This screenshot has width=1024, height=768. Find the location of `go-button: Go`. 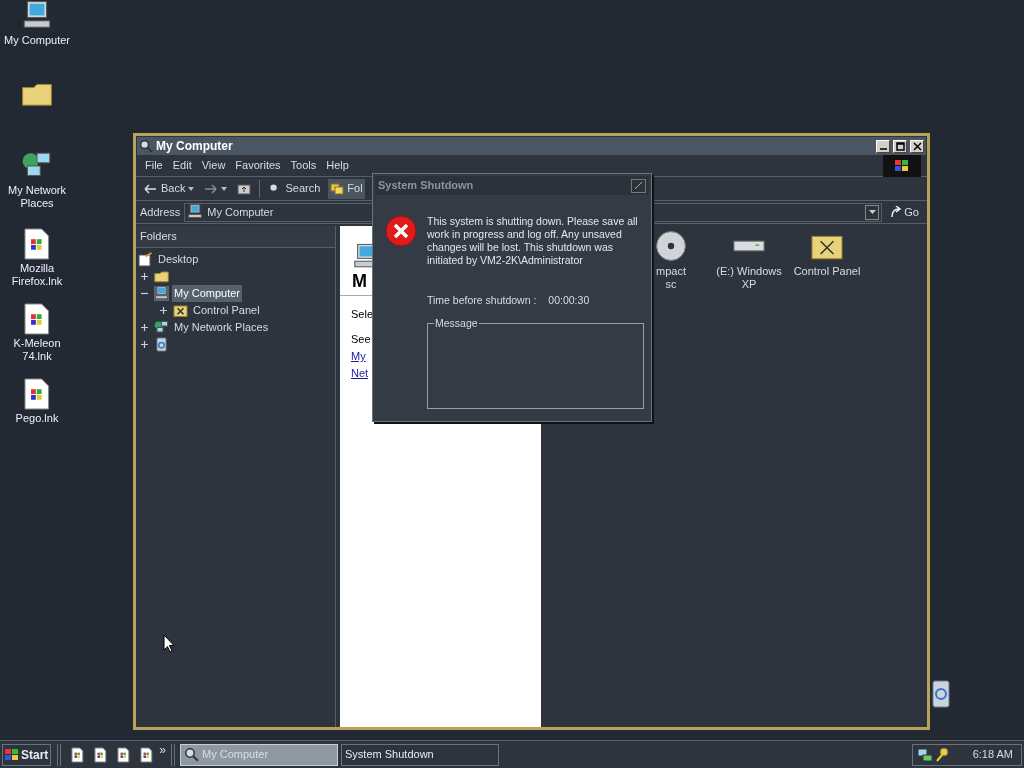

go-button: Go is located at coordinates (904, 212).